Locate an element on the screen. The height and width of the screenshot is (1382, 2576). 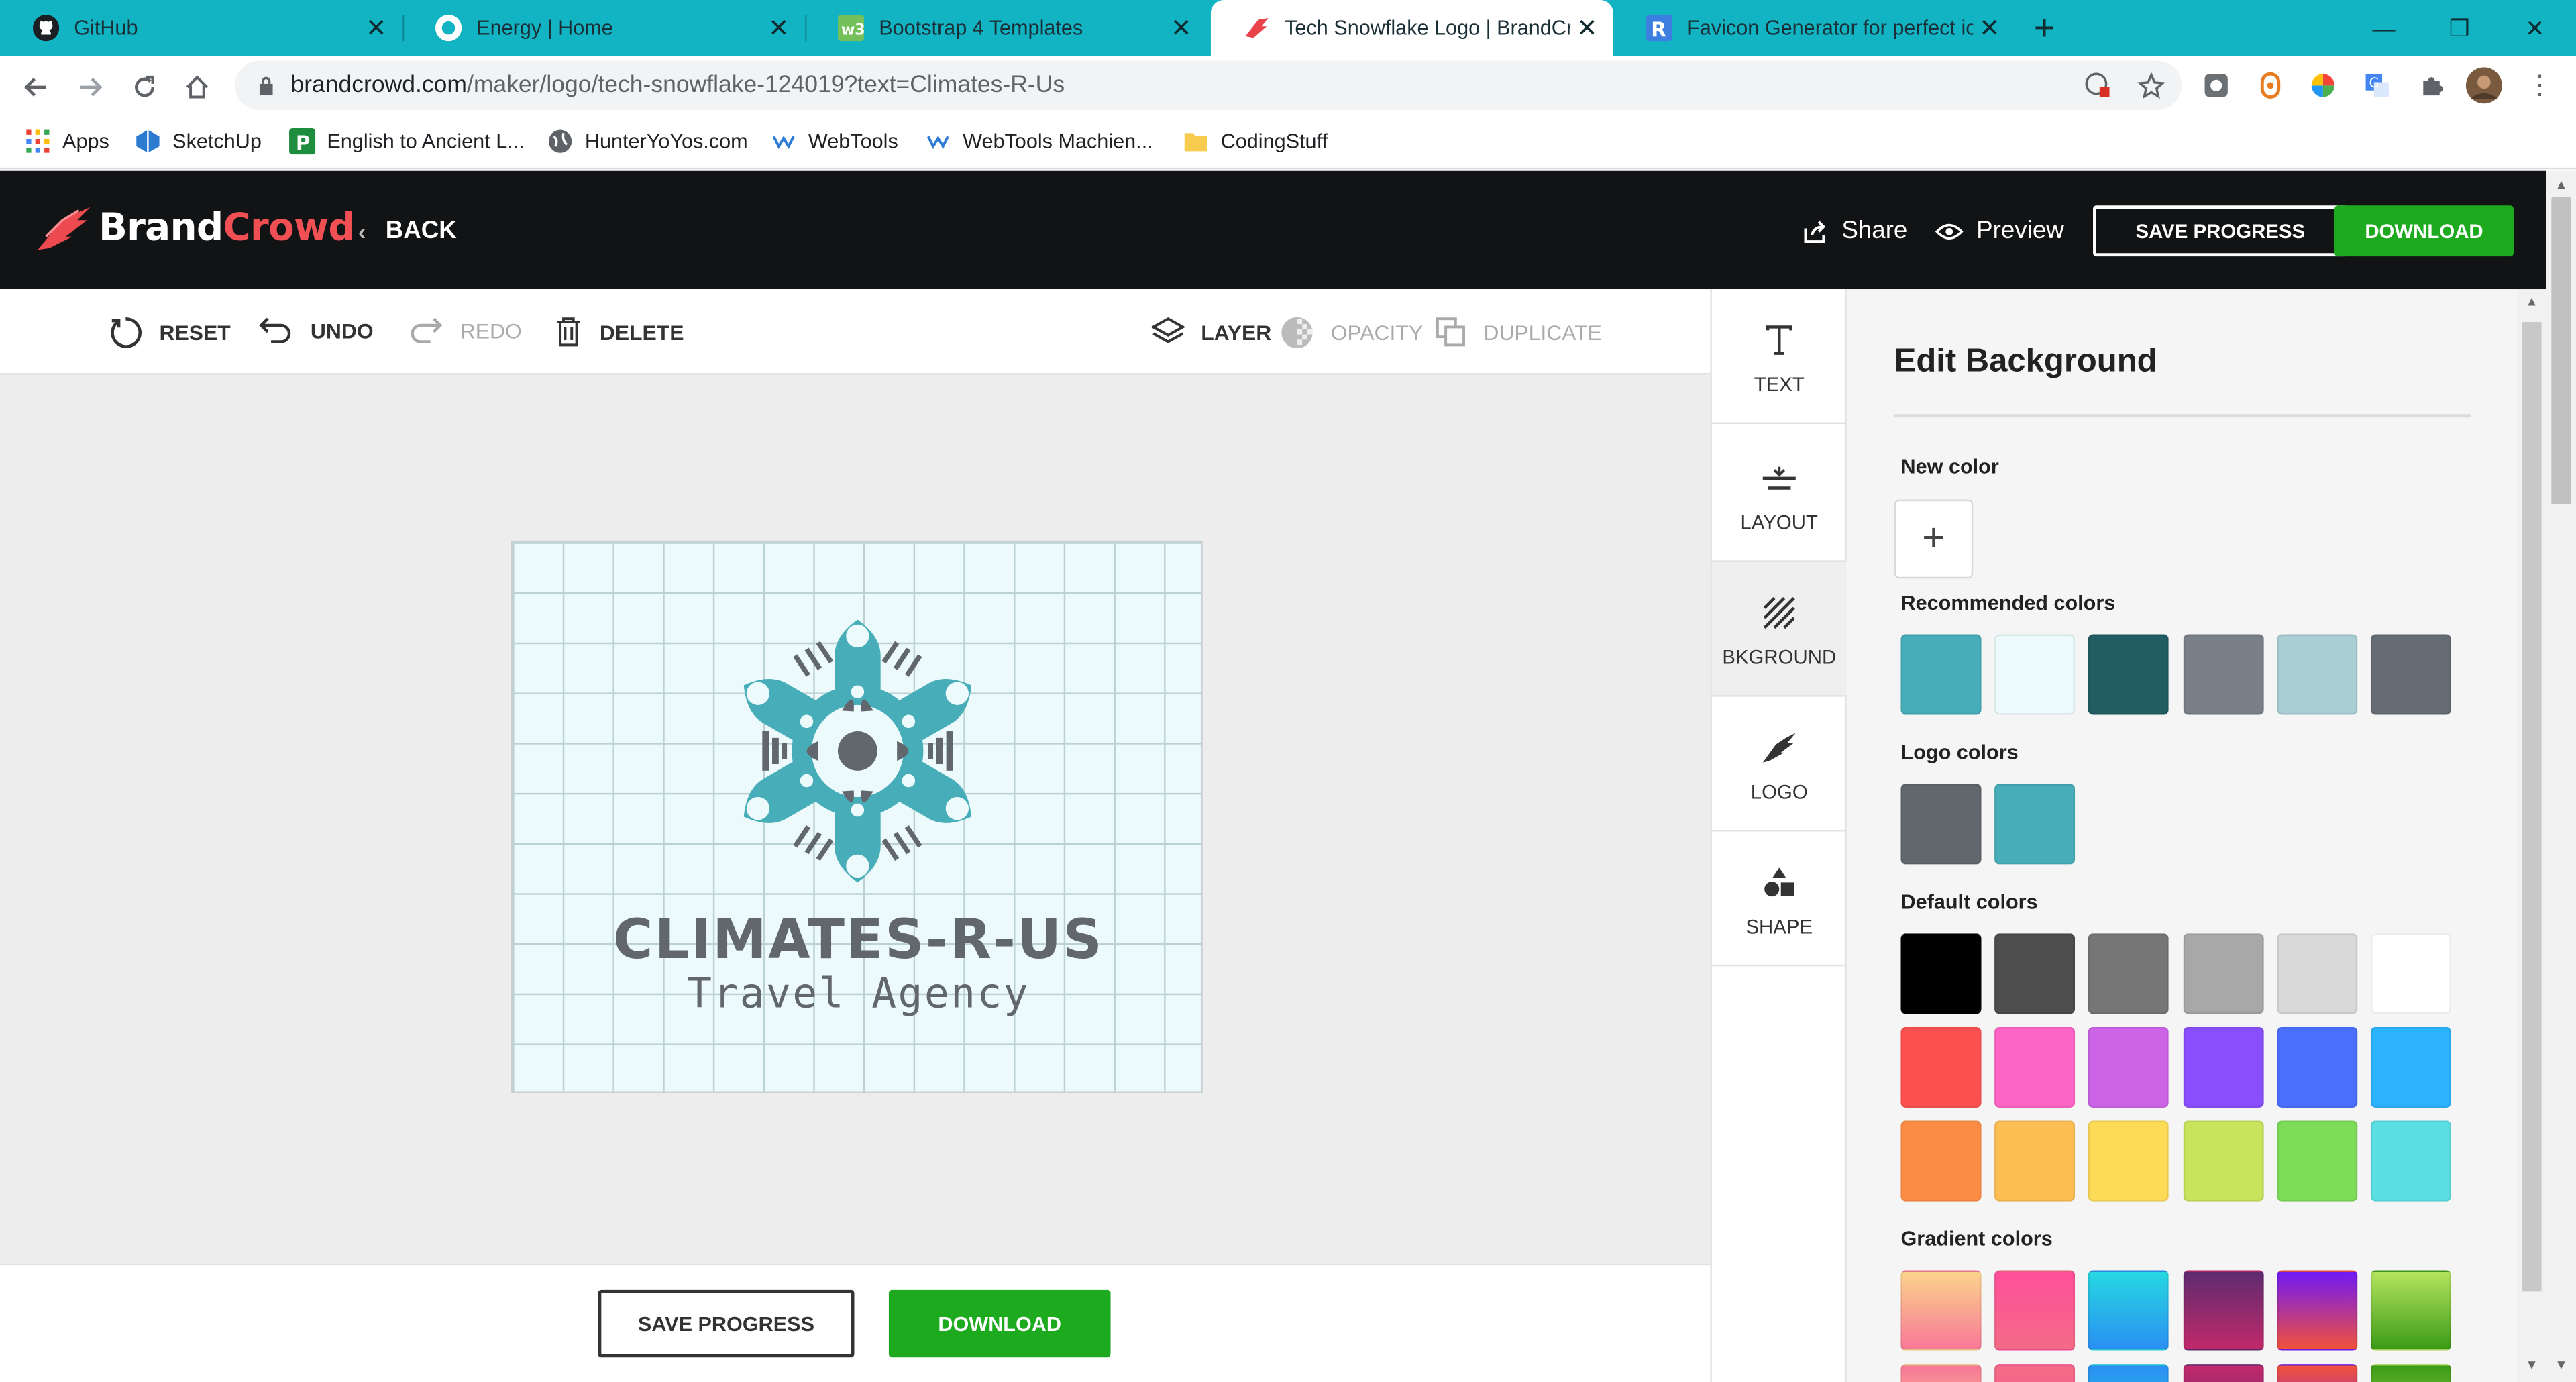
logo-title-text: CLIMATES-R-US is located at coordinates (858, 939).